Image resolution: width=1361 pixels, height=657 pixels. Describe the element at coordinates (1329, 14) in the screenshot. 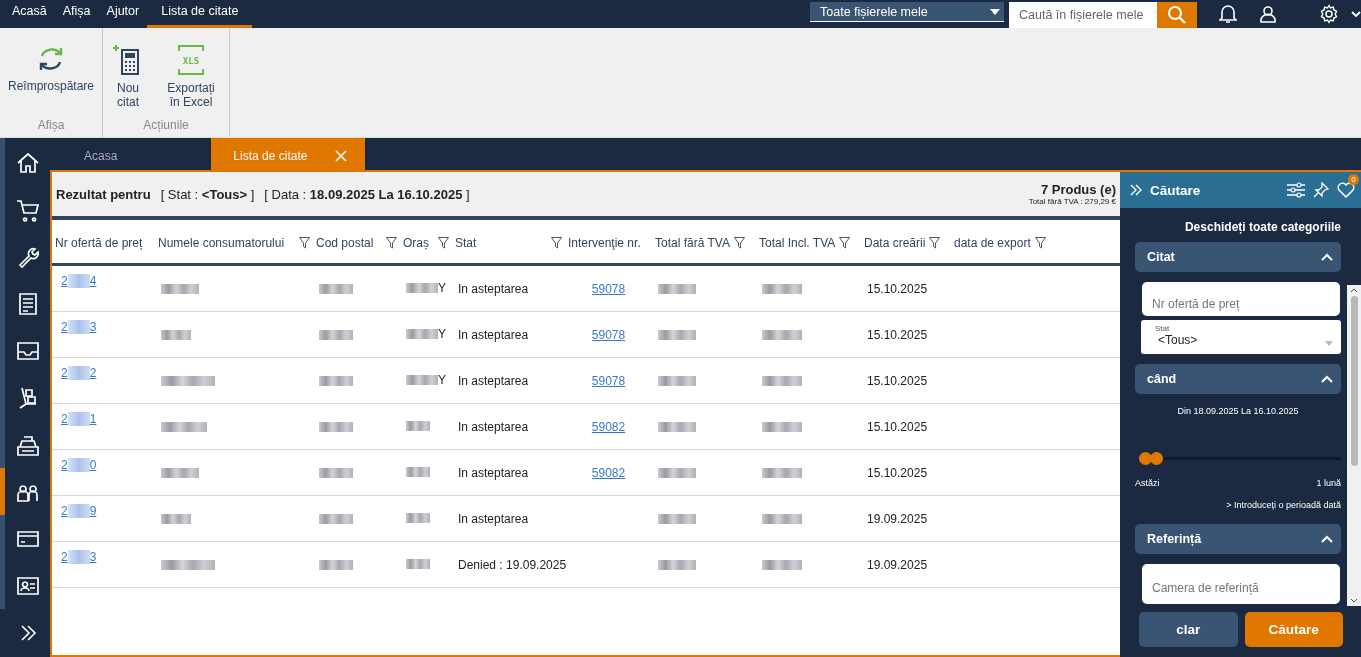

I see `settings-icon` at that location.